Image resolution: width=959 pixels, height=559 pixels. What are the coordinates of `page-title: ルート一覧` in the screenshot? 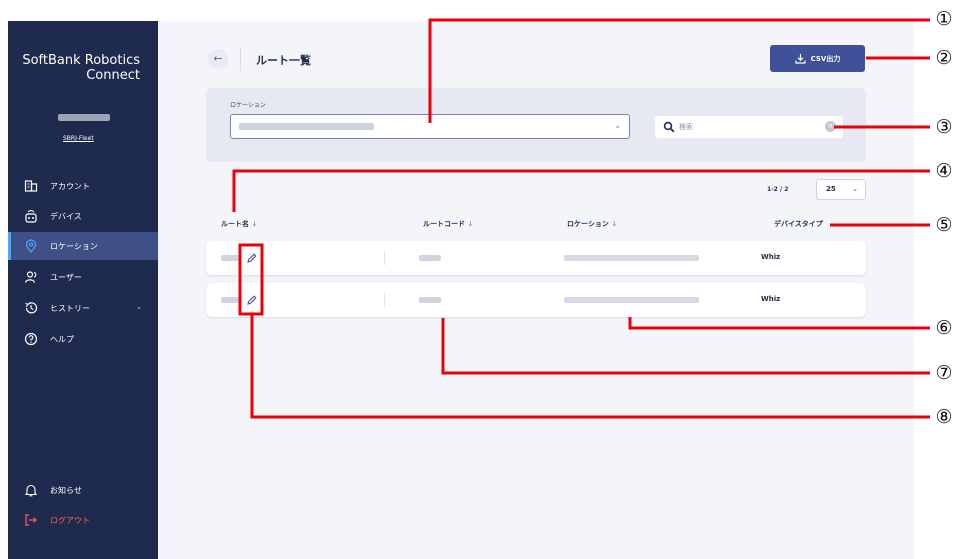 It's located at (283, 60).